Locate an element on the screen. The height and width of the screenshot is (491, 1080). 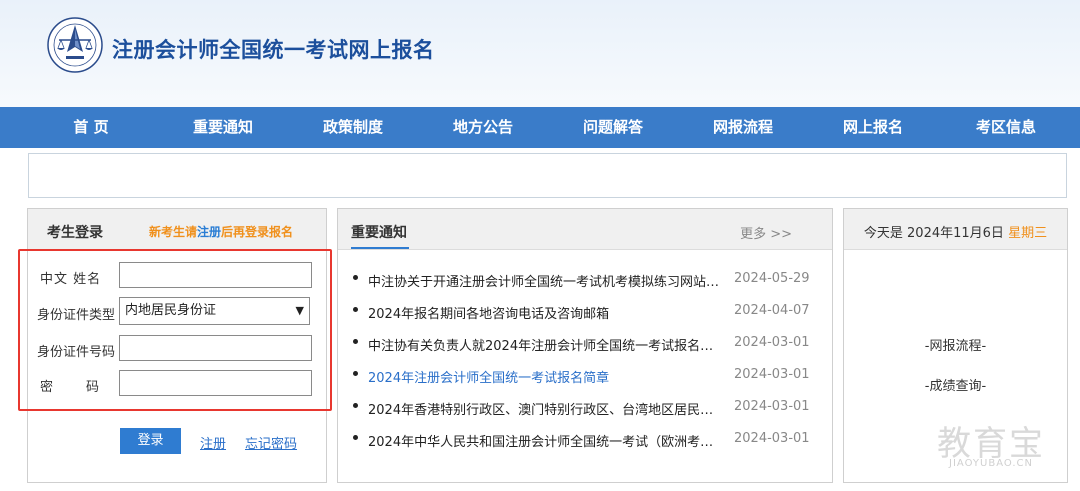
site-title: 注册会计师全国统一考试网上报名 is located at coordinates (273, 50).